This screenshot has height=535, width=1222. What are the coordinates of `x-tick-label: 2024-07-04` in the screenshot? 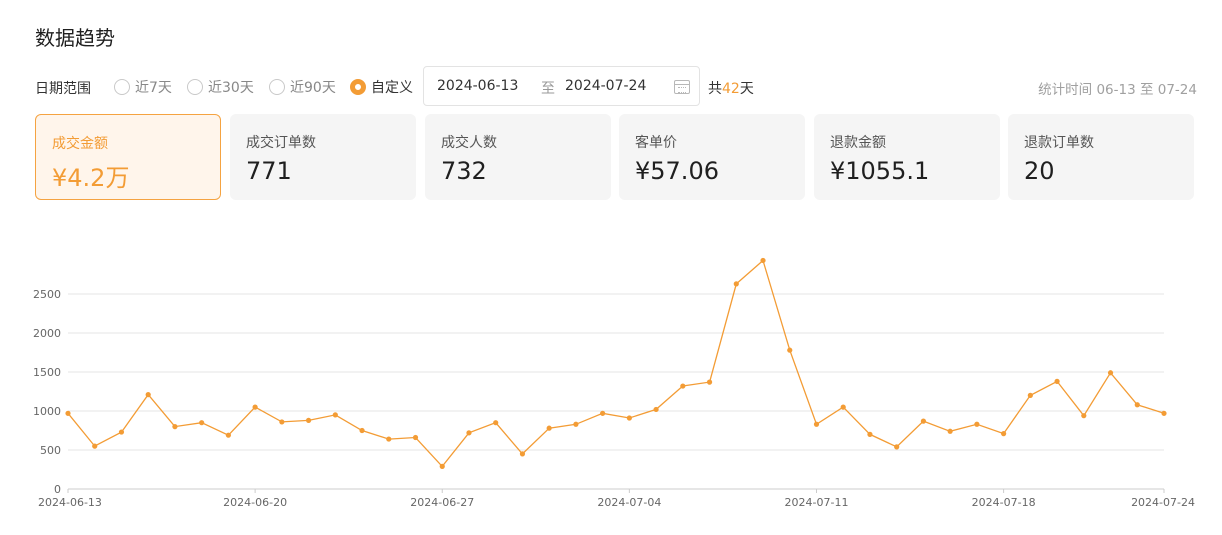 It's located at (629, 502).